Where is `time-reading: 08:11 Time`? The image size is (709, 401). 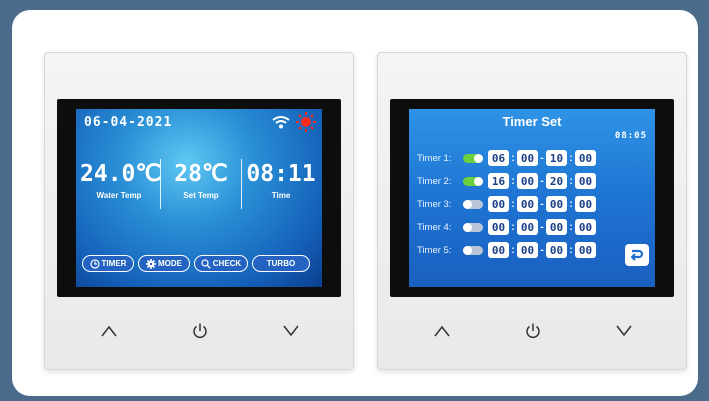 time-reading: 08:11 Time is located at coordinates (281, 180).